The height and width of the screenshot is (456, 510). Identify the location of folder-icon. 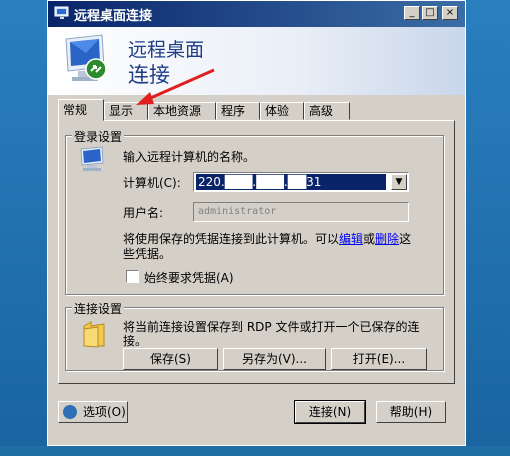
(94, 334).